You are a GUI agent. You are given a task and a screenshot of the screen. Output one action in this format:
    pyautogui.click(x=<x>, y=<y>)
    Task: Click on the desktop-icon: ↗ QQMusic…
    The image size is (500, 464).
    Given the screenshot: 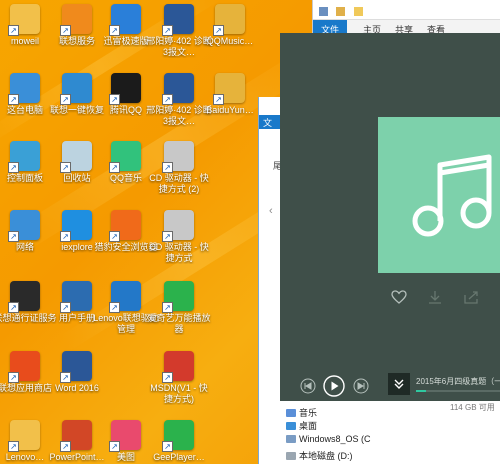 What is the action you would take?
    pyautogui.click(x=230, y=25)
    